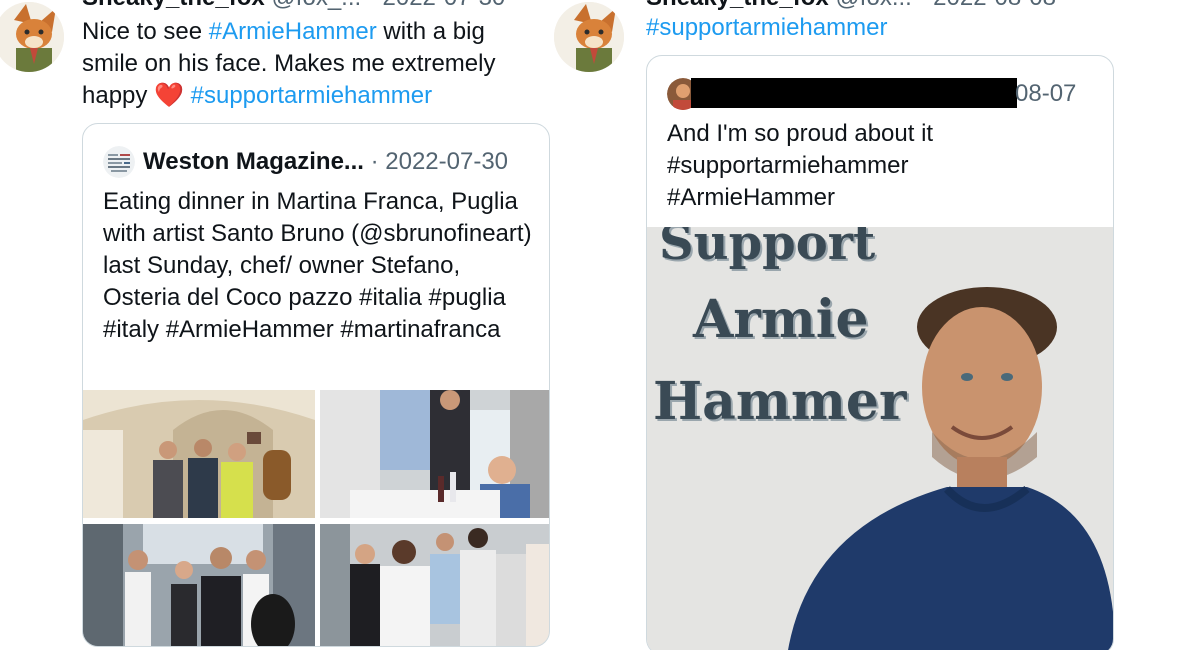  I want to click on poster-word: Hammer, so click(780, 401).